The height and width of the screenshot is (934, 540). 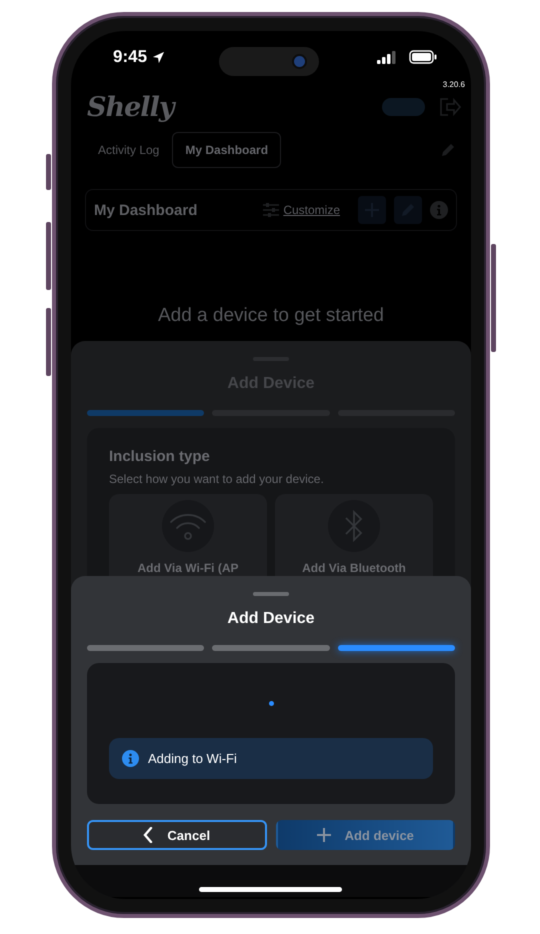 What do you see at coordinates (323, 835) in the screenshot?
I see `plus-icon` at bounding box center [323, 835].